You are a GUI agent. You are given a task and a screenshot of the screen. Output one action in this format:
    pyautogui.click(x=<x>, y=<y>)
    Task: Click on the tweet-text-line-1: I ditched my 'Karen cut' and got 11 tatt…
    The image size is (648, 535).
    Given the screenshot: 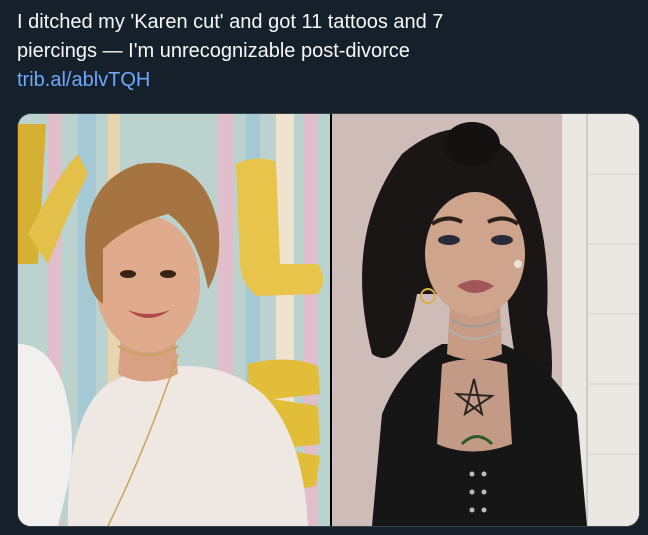 What is the action you would take?
    pyautogui.click(x=230, y=22)
    